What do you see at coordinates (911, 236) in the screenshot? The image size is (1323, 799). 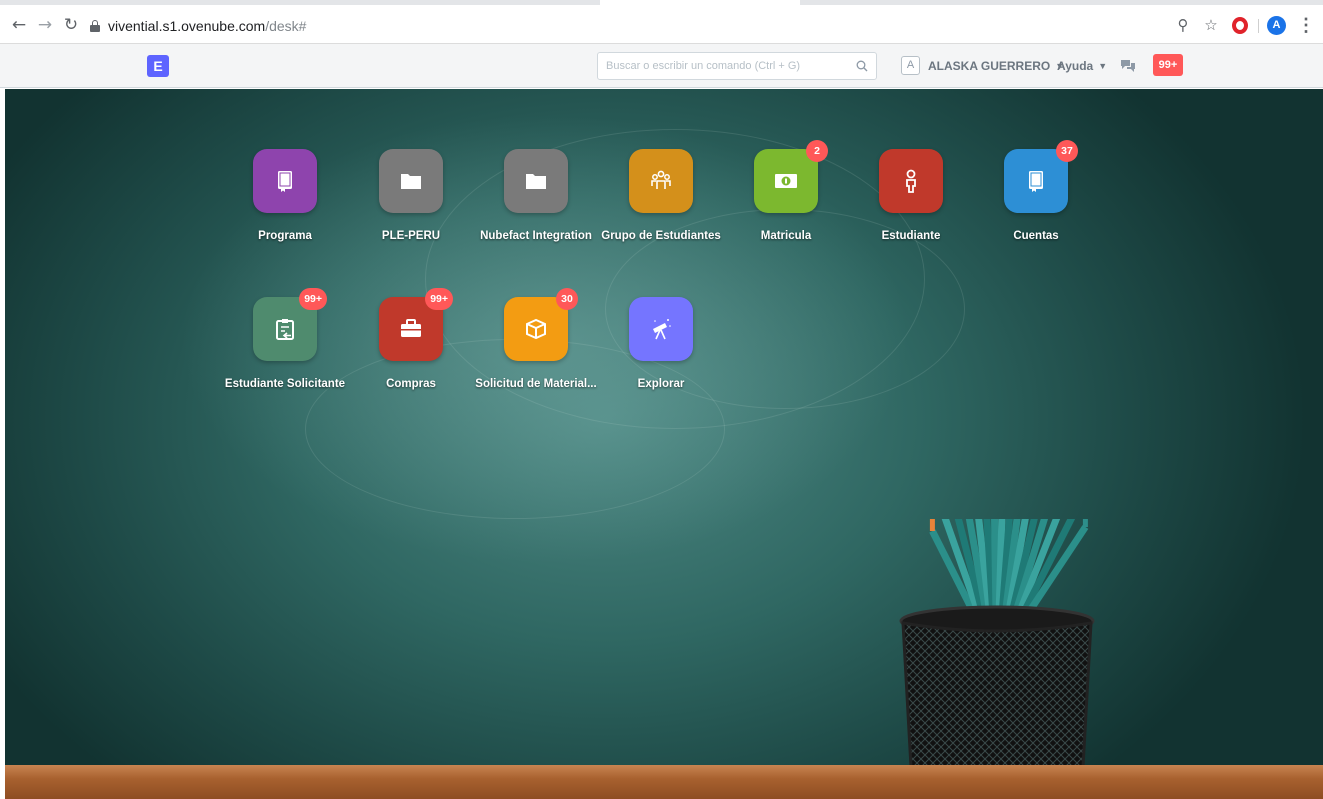 I see `module-label: Estudiante` at bounding box center [911, 236].